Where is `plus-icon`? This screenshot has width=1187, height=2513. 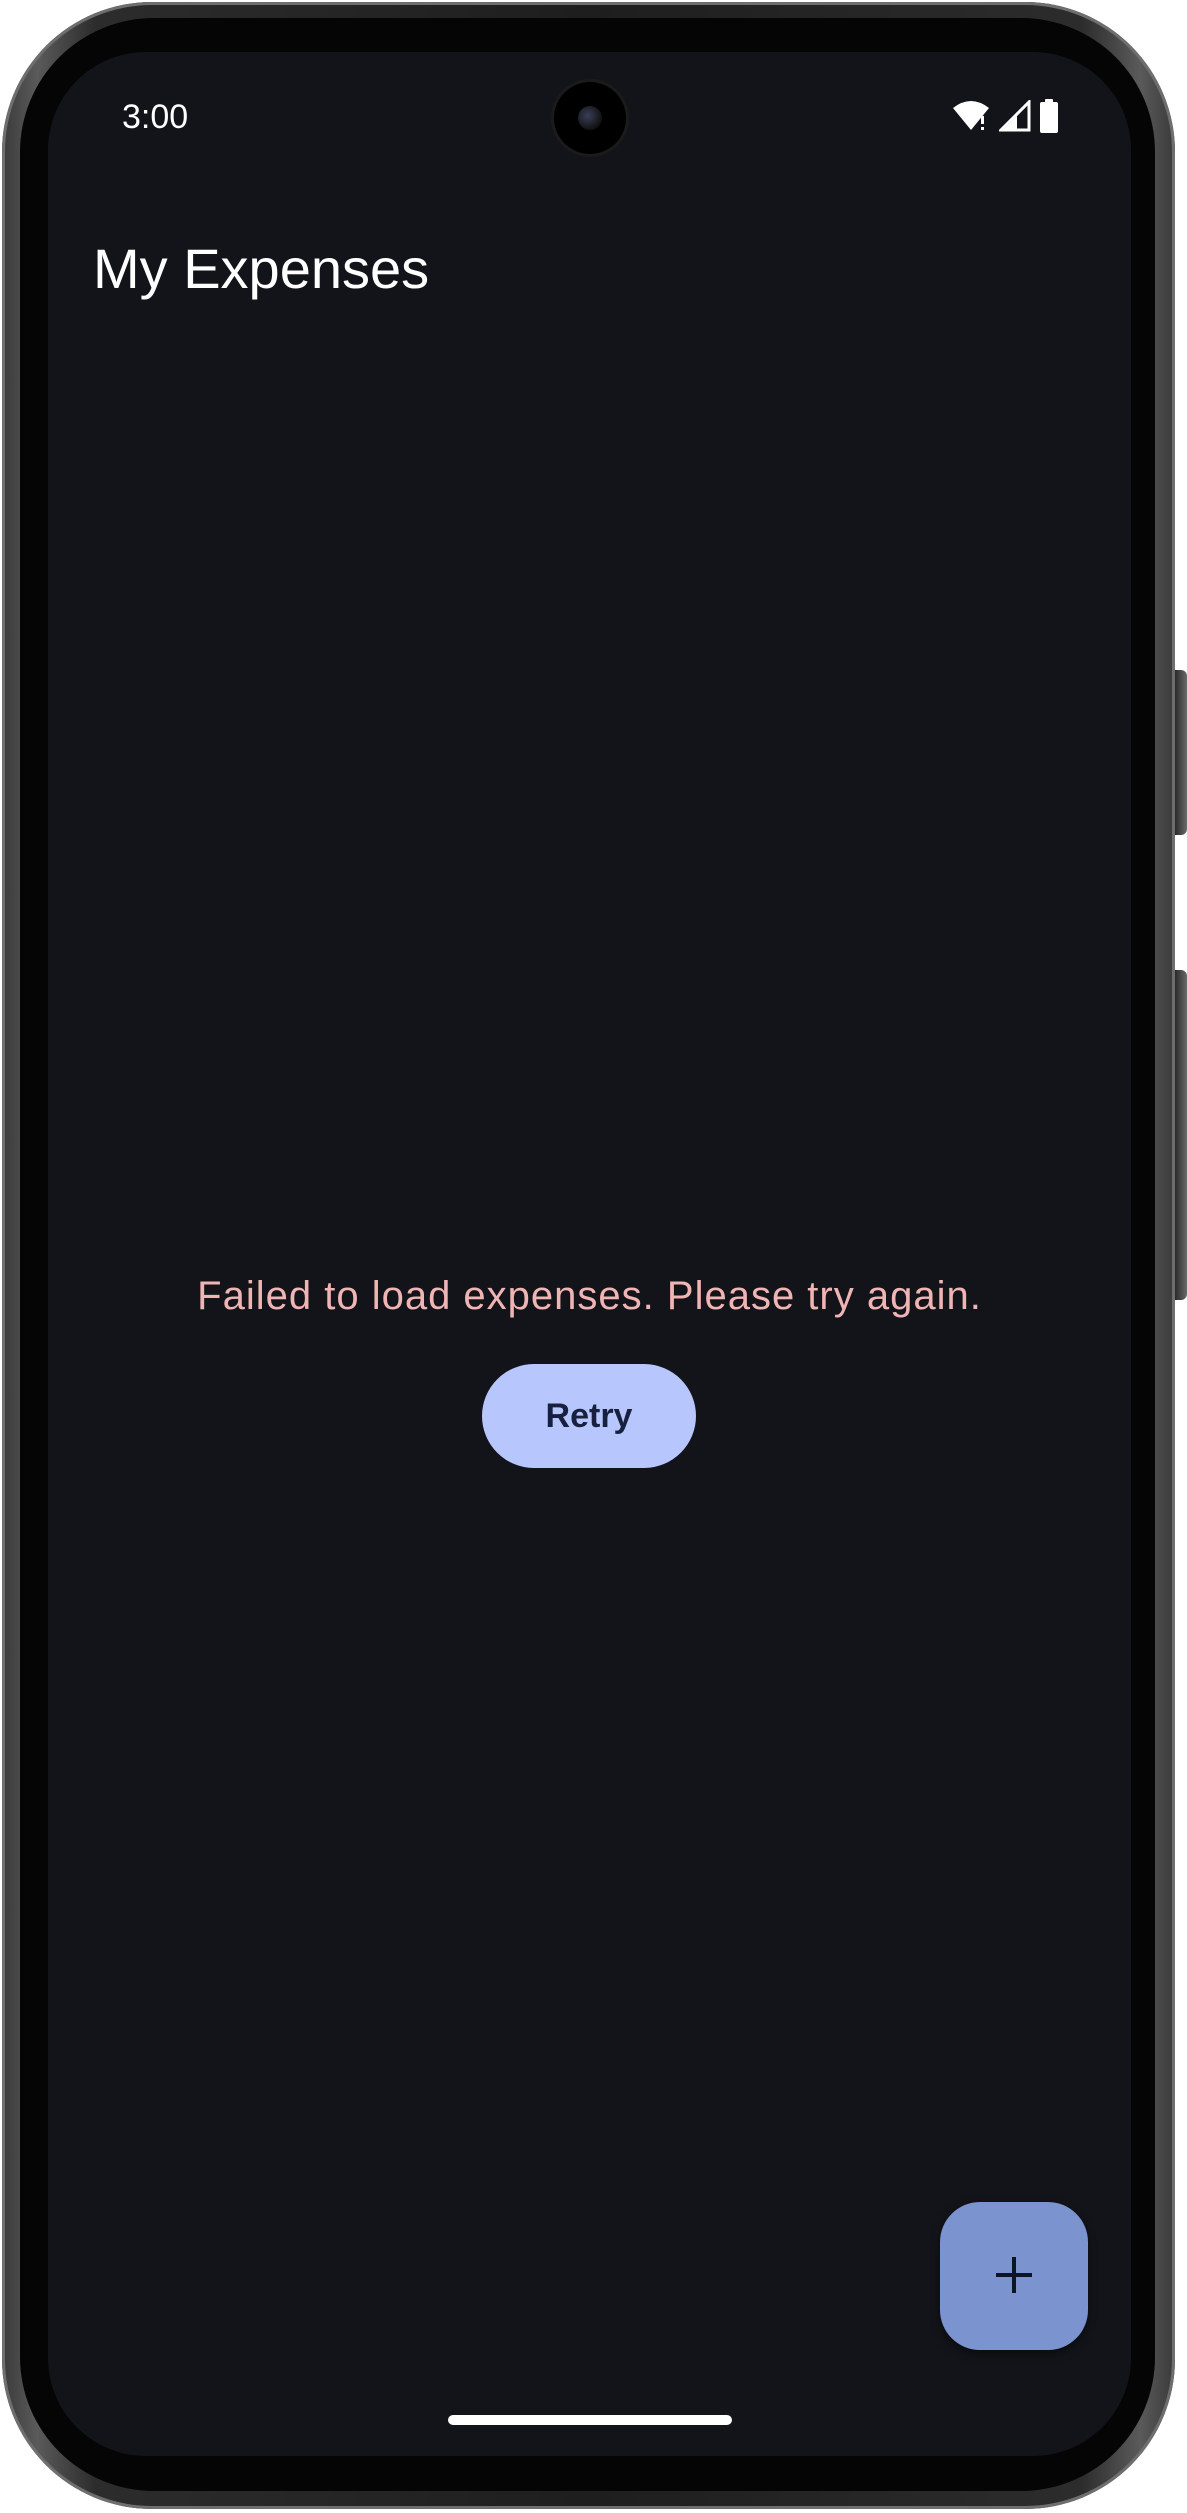 plus-icon is located at coordinates (1014, 2276).